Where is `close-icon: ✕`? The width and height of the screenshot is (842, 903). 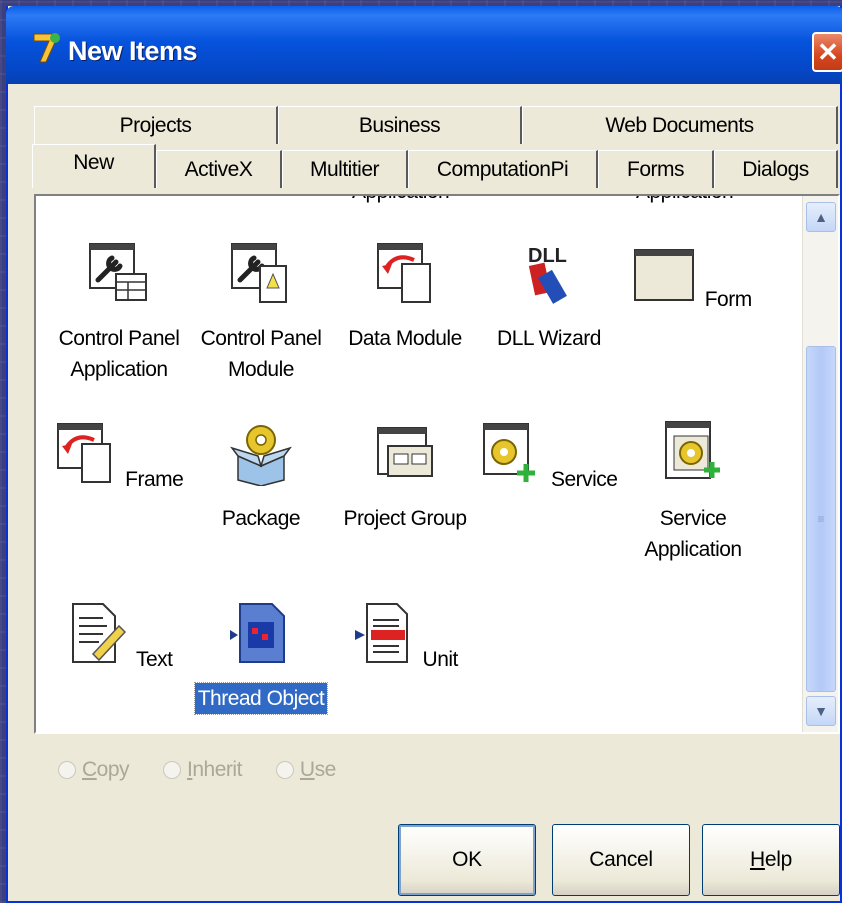
close-icon: ✕ is located at coordinates (828, 51).